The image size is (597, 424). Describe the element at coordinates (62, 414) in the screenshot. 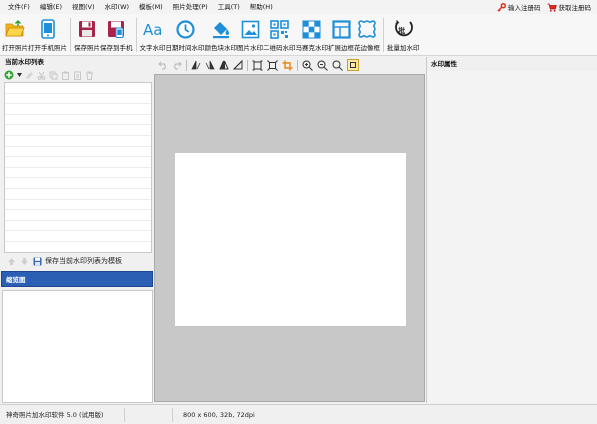

I see `status-app-name: 神奇照片加水印软件 5.0 (试用版)` at that location.